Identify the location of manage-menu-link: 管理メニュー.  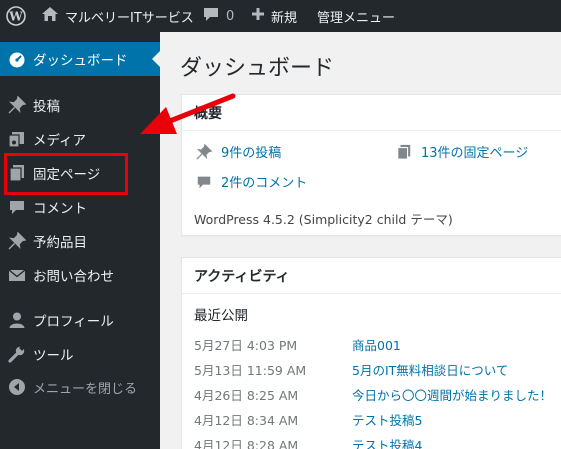
(356, 16).